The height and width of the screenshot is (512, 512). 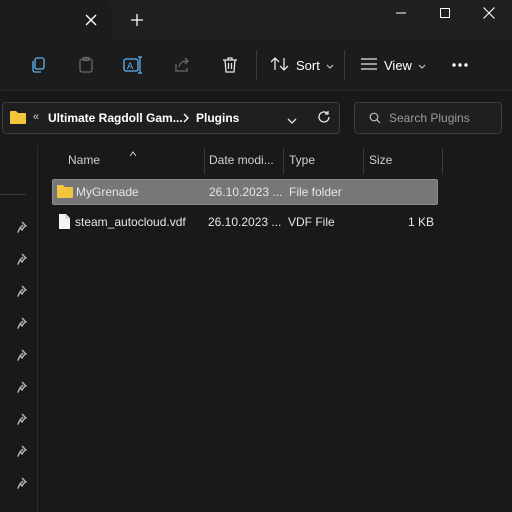 I want to click on navigation-pane, so click(x=19, y=329).